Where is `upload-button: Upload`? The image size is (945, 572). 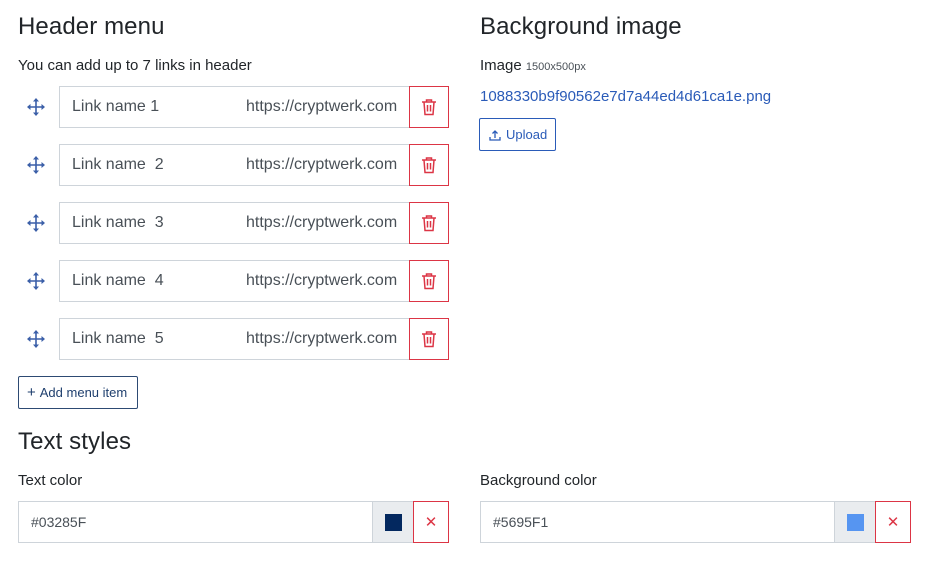 upload-button: Upload is located at coordinates (517, 134).